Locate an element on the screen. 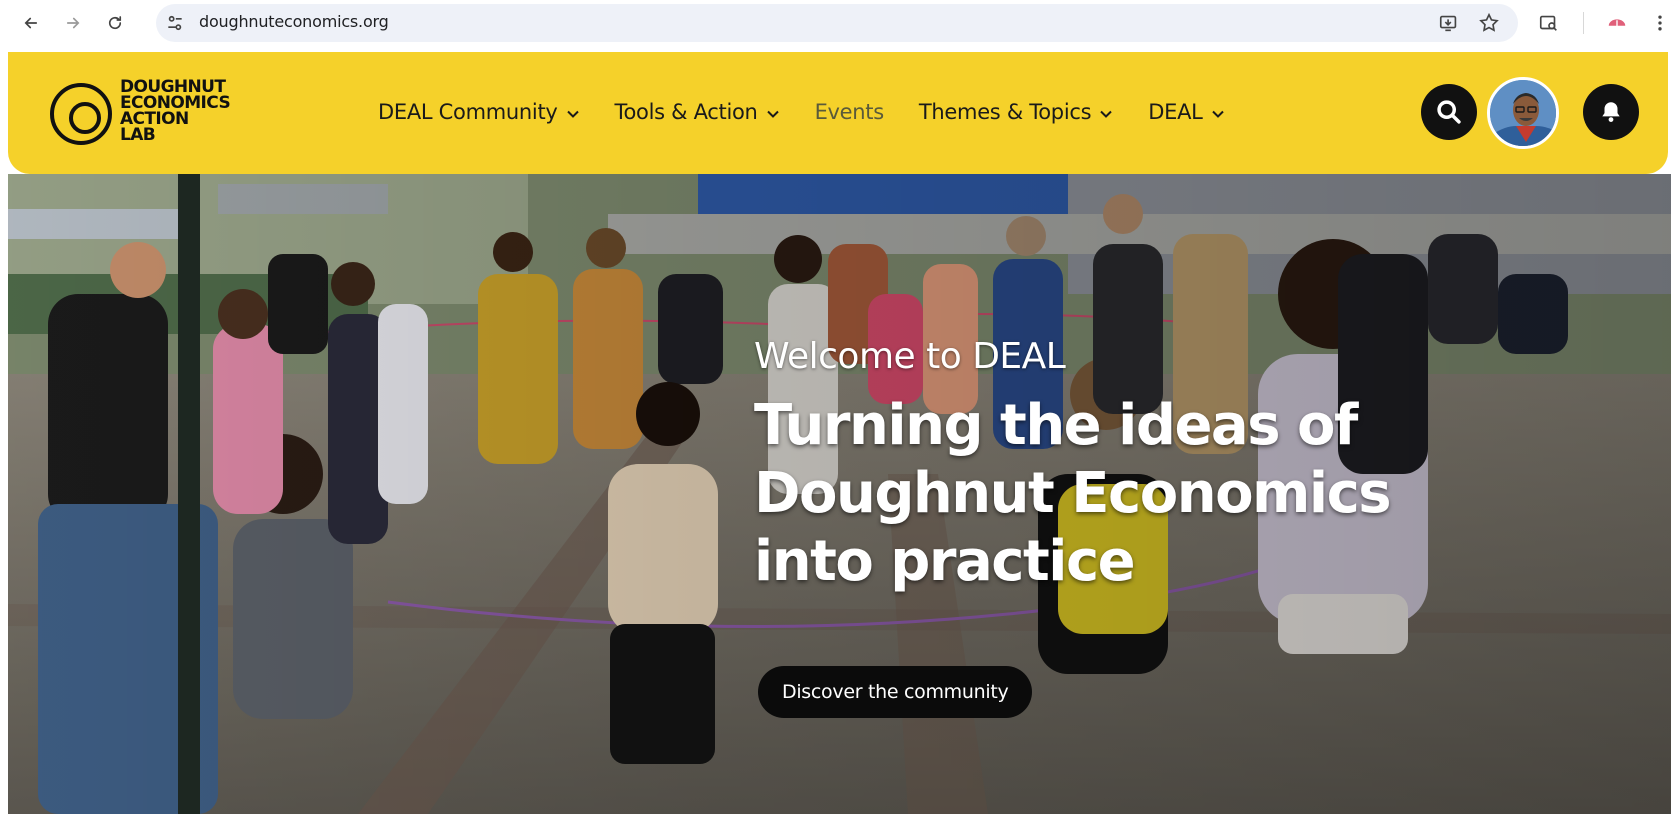  deal-logo: DOUGHNUT ECONOMICS ACTION LAB is located at coordinates (145, 114).